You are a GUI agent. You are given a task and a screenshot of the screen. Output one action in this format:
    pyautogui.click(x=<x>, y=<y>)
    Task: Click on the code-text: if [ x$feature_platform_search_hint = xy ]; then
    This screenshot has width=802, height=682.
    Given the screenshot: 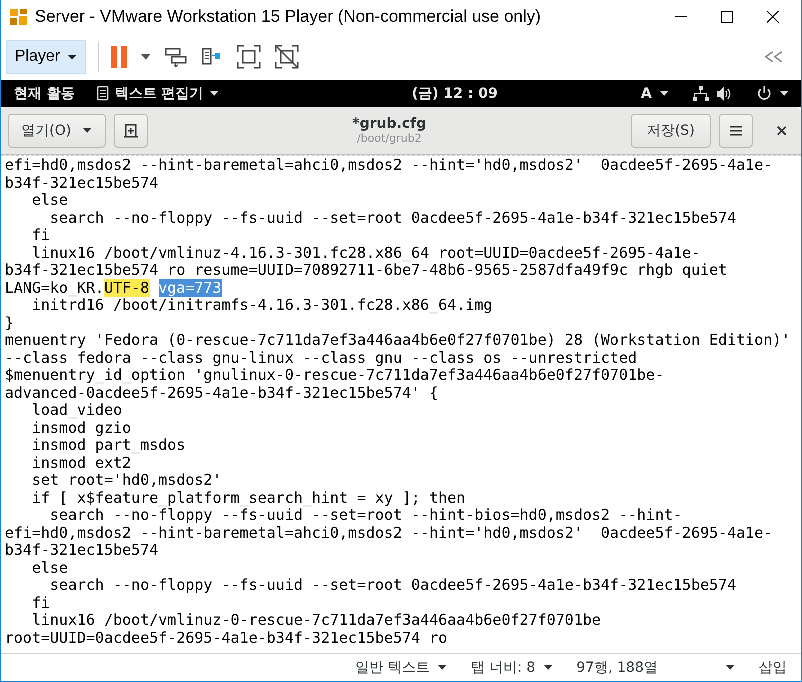 What is the action you would take?
    pyautogui.click(x=248, y=497)
    